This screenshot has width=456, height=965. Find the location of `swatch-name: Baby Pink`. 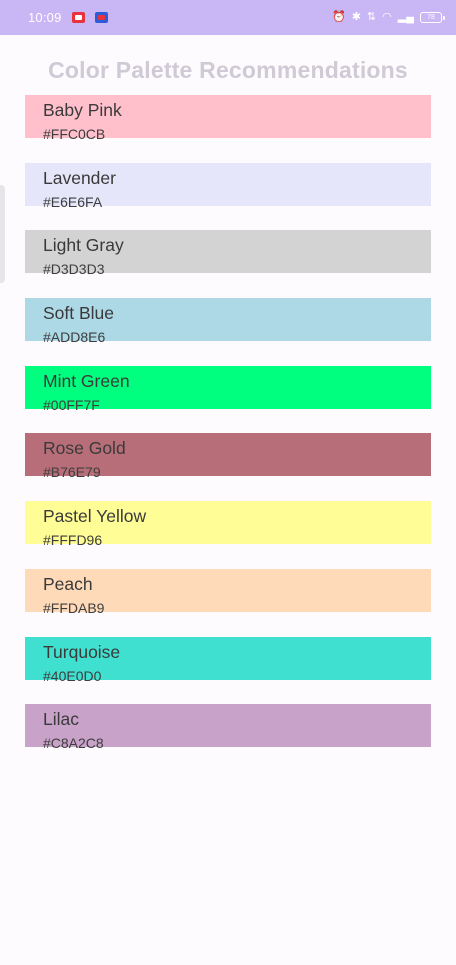

swatch-name: Baby Pink is located at coordinates (82, 110).